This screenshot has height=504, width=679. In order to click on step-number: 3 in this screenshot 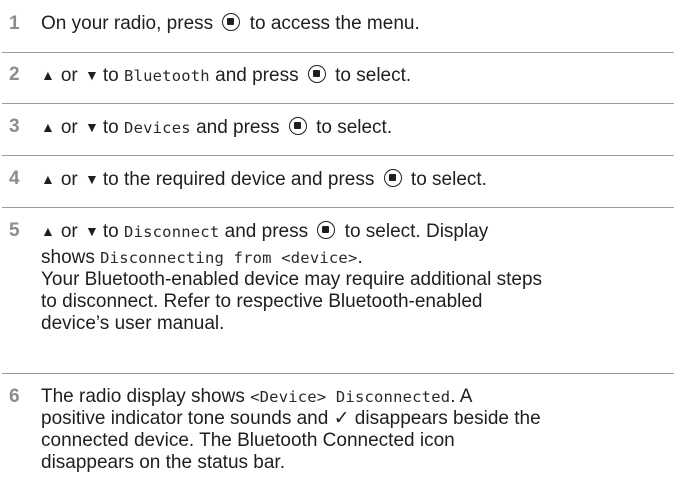, I will do `click(14, 126)`.